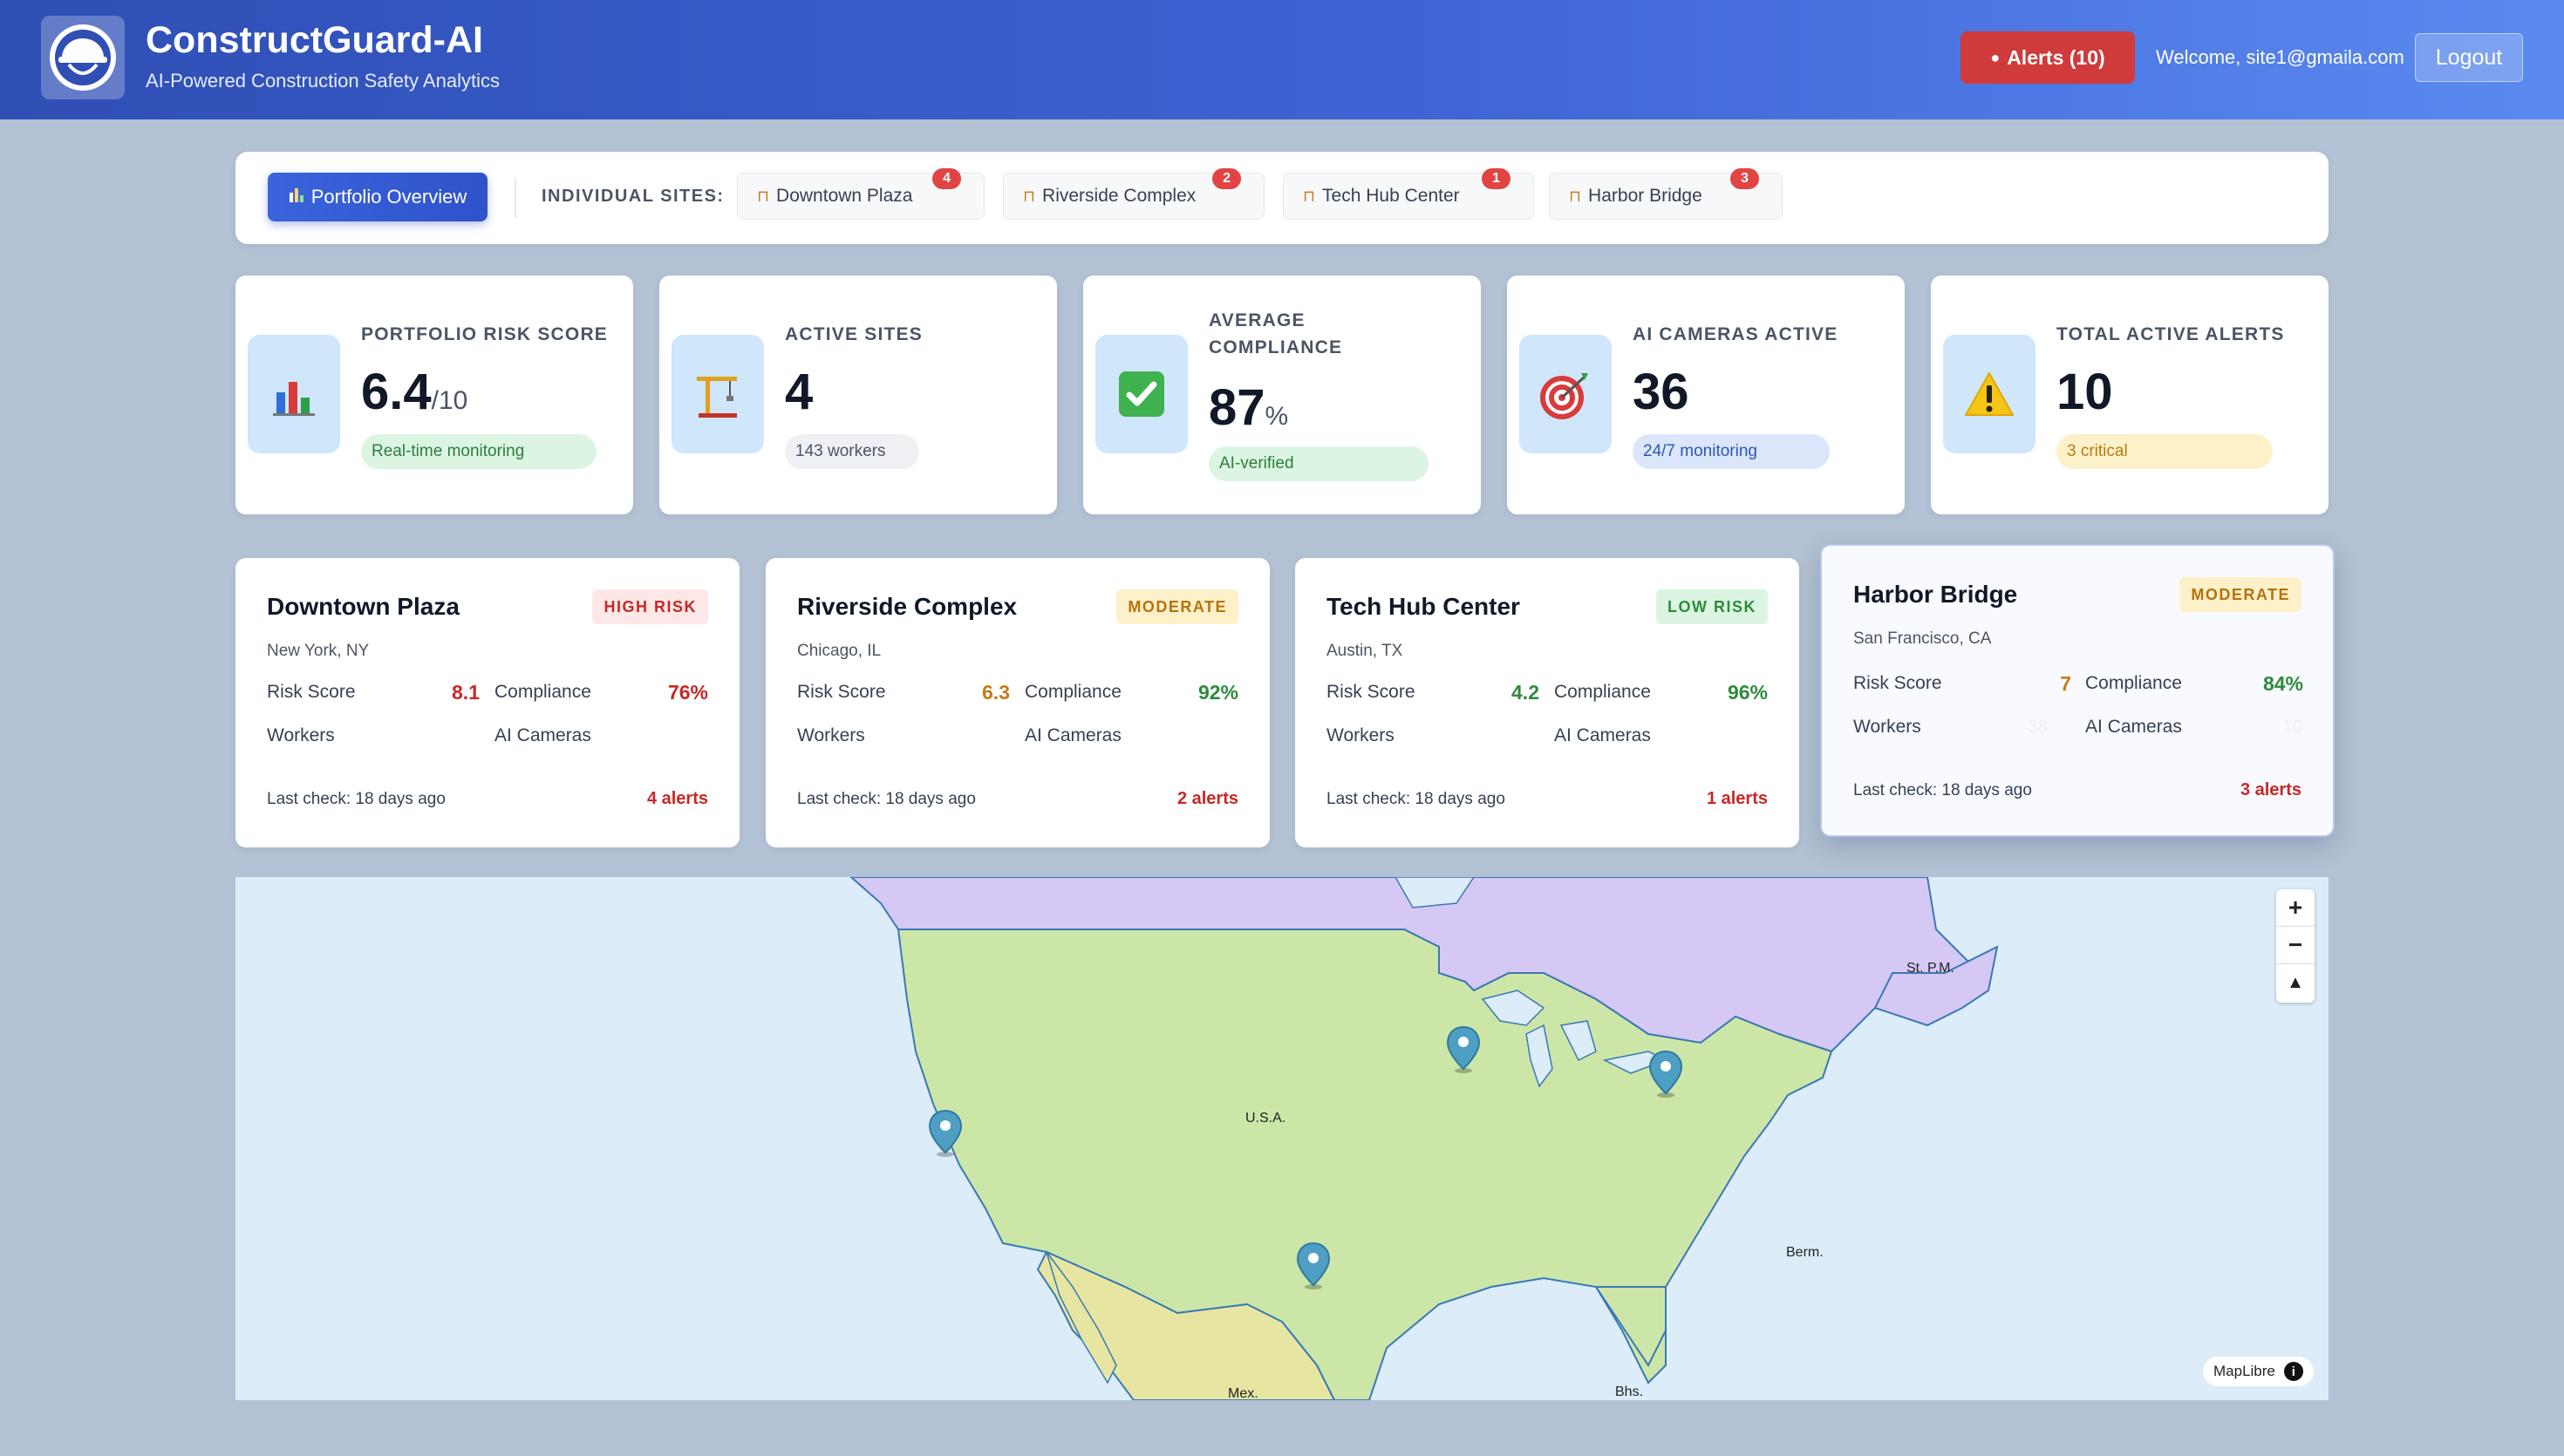  I want to click on site-tab-label: Downtown Plaza, so click(844, 196).